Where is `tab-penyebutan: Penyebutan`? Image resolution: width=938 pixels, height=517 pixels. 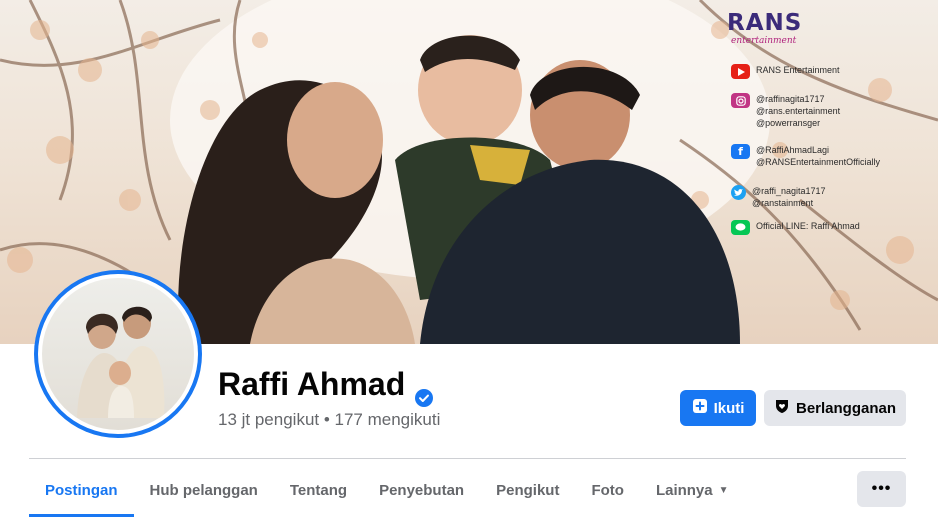 tab-penyebutan: Penyebutan is located at coordinates (421, 490).